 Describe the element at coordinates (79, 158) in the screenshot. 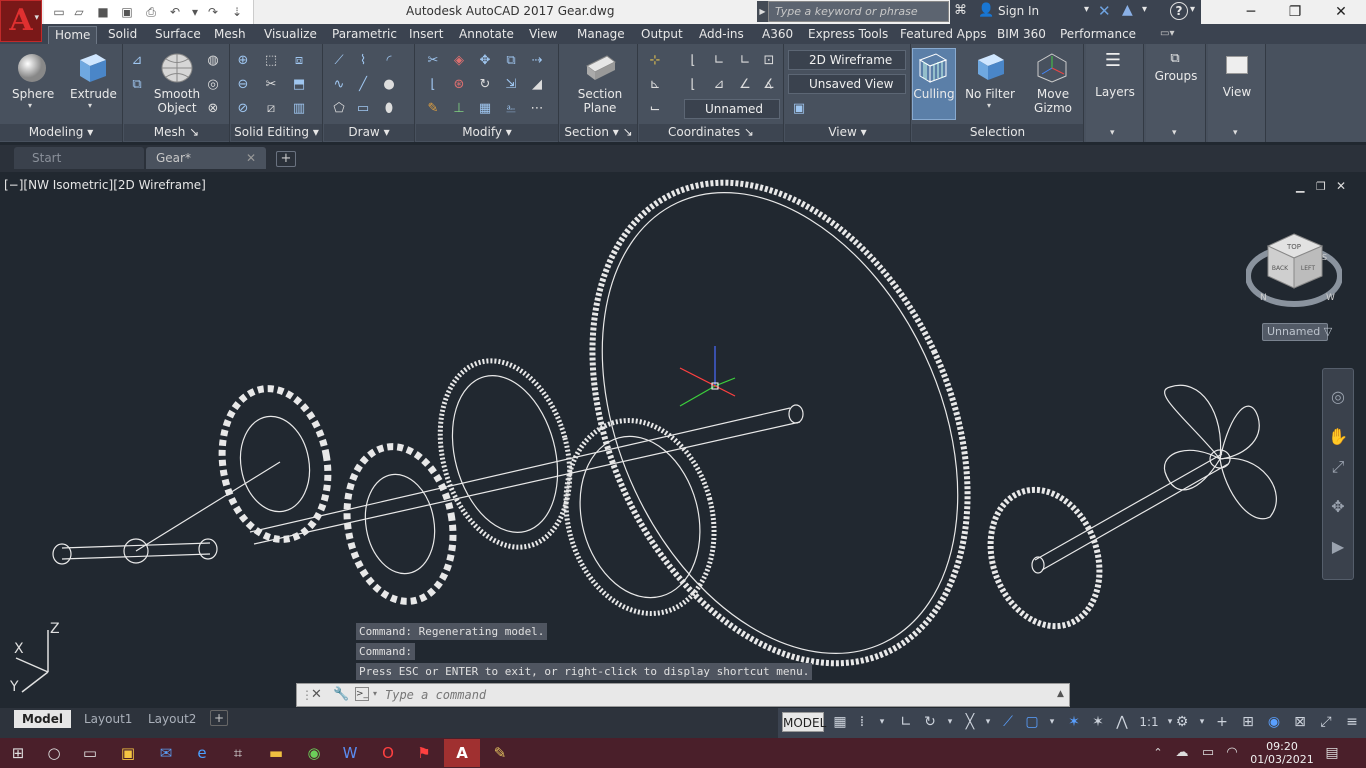

I see `file-tab-start: Start` at that location.